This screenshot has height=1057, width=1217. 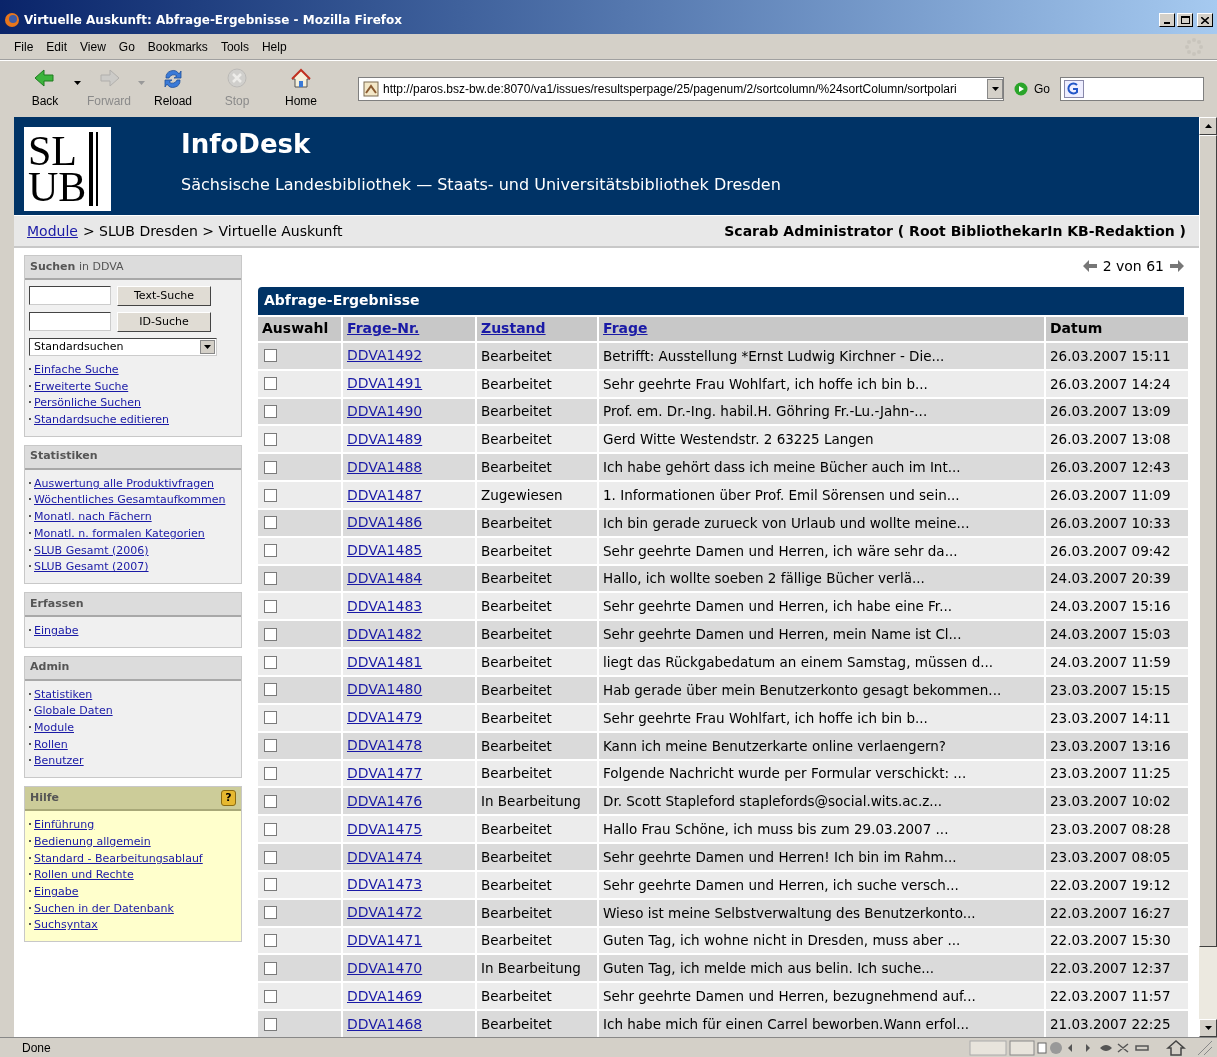 What do you see at coordinates (51, 745) in the screenshot?
I see `sidebar-link: Rollen` at bounding box center [51, 745].